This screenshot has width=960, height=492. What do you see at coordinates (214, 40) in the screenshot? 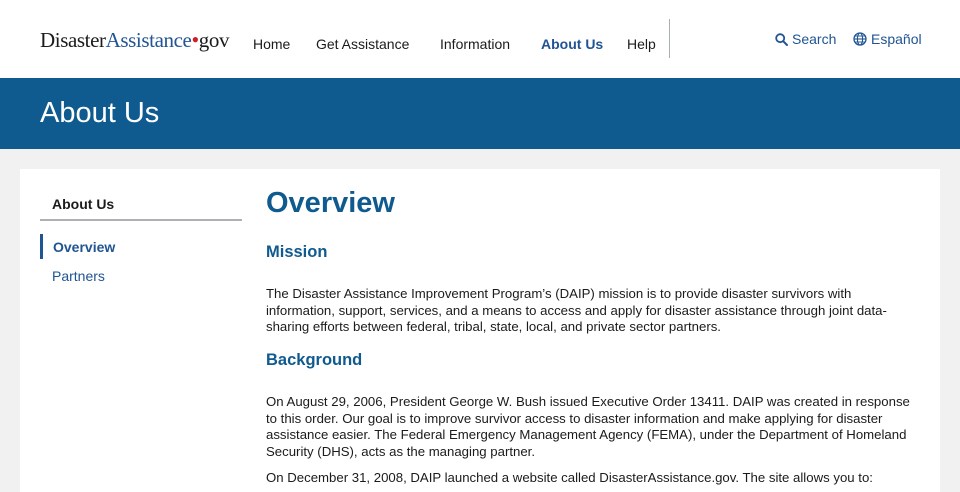
I see `logo-text-gov: gov` at bounding box center [214, 40].